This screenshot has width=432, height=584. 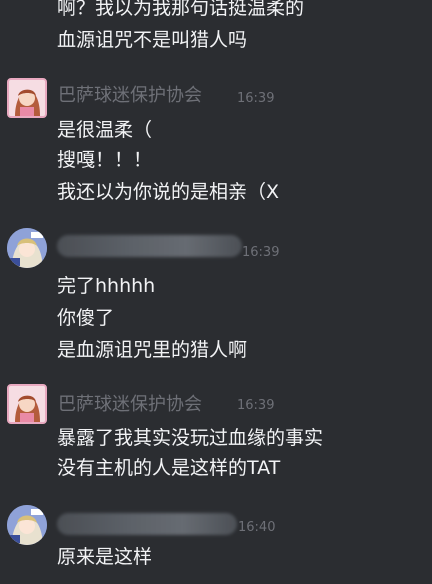 What do you see at coordinates (106, 286) in the screenshot?
I see `message-line: 完了hhhhh` at bounding box center [106, 286].